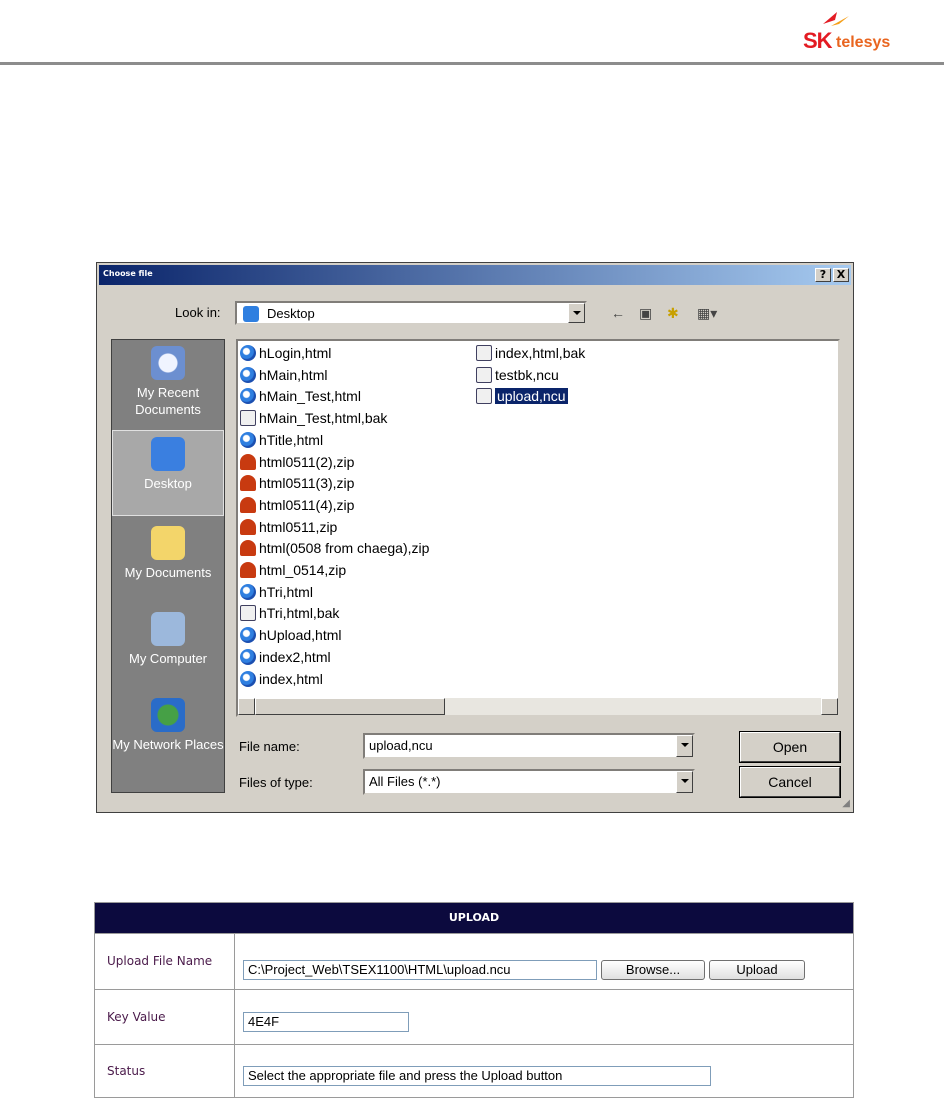  What do you see at coordinates (344, 548) in the screenshot?
I see `file-name: html(0508 from chaega),zip` at bounding box center [344, 548].